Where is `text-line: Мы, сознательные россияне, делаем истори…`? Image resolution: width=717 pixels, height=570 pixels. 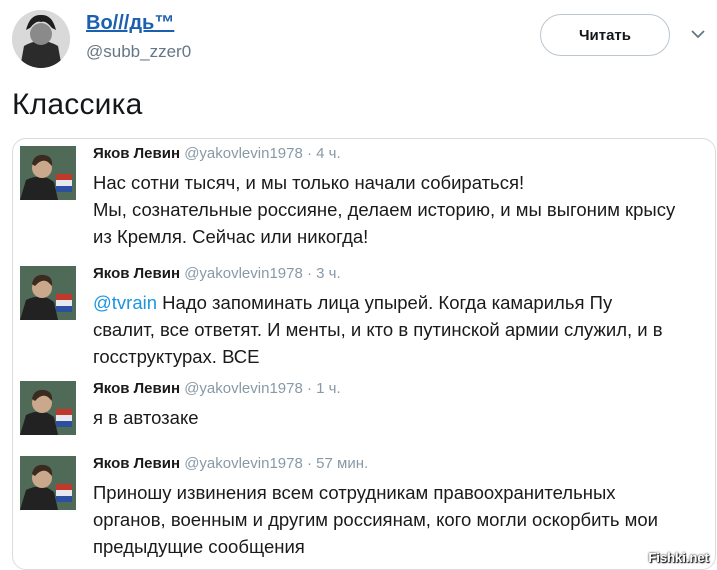 text-line: Мы, сознательные россияне, делаем истори… is located at coordinates (384, 209).